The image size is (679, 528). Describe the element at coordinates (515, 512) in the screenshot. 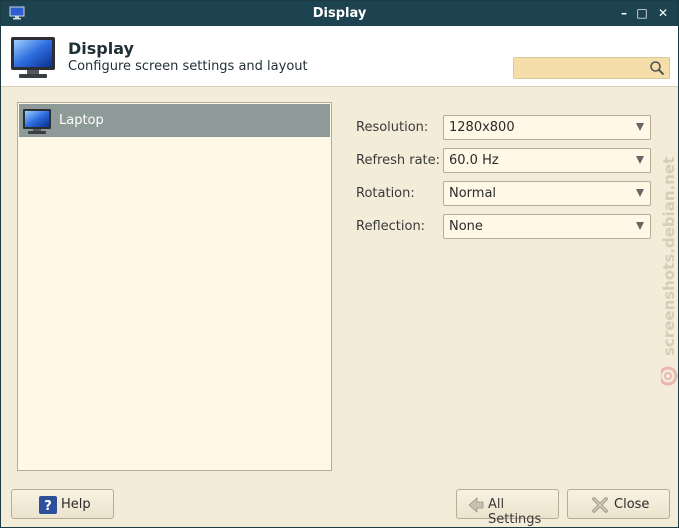

I see `all-settings-label: All Settings` at that location.